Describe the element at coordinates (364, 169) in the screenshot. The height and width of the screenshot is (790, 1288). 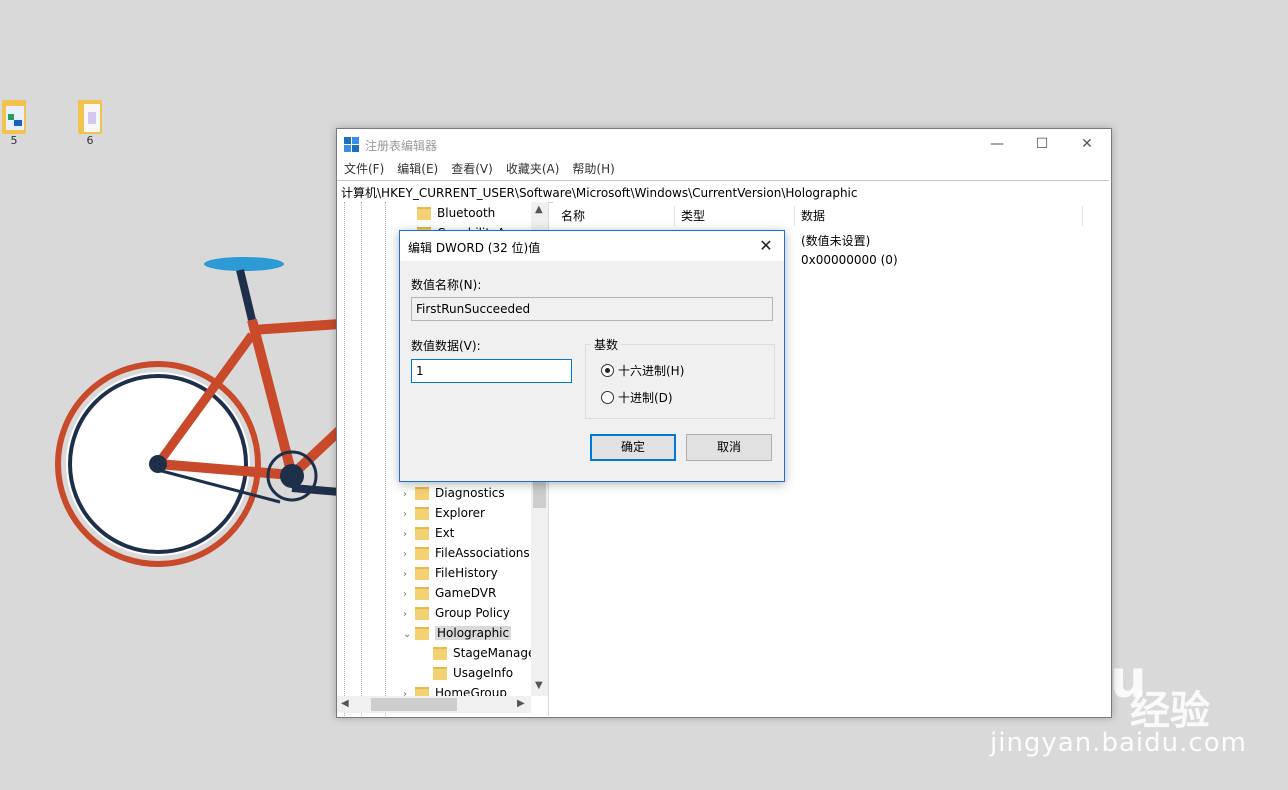
I see `menu-file: 文件(F)` at that location.